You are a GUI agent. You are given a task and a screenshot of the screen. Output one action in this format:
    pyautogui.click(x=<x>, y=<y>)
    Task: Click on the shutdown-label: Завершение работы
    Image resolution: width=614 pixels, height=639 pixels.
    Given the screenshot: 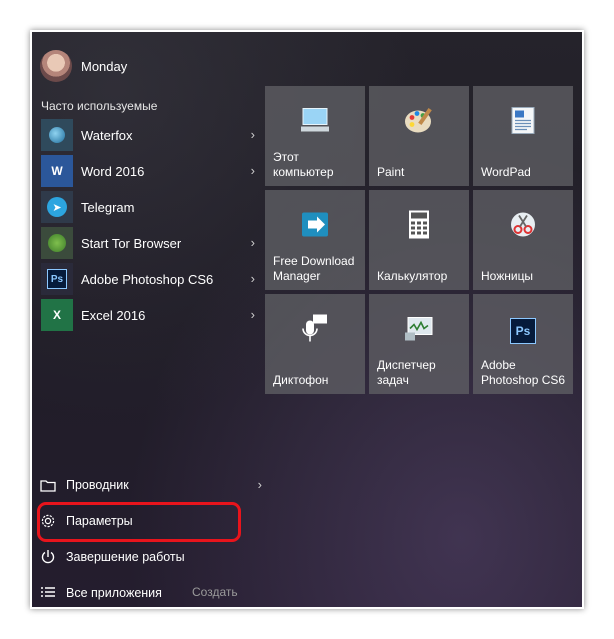 What is the action you would take?
    pyautogui.click(x=125, y=557)
    